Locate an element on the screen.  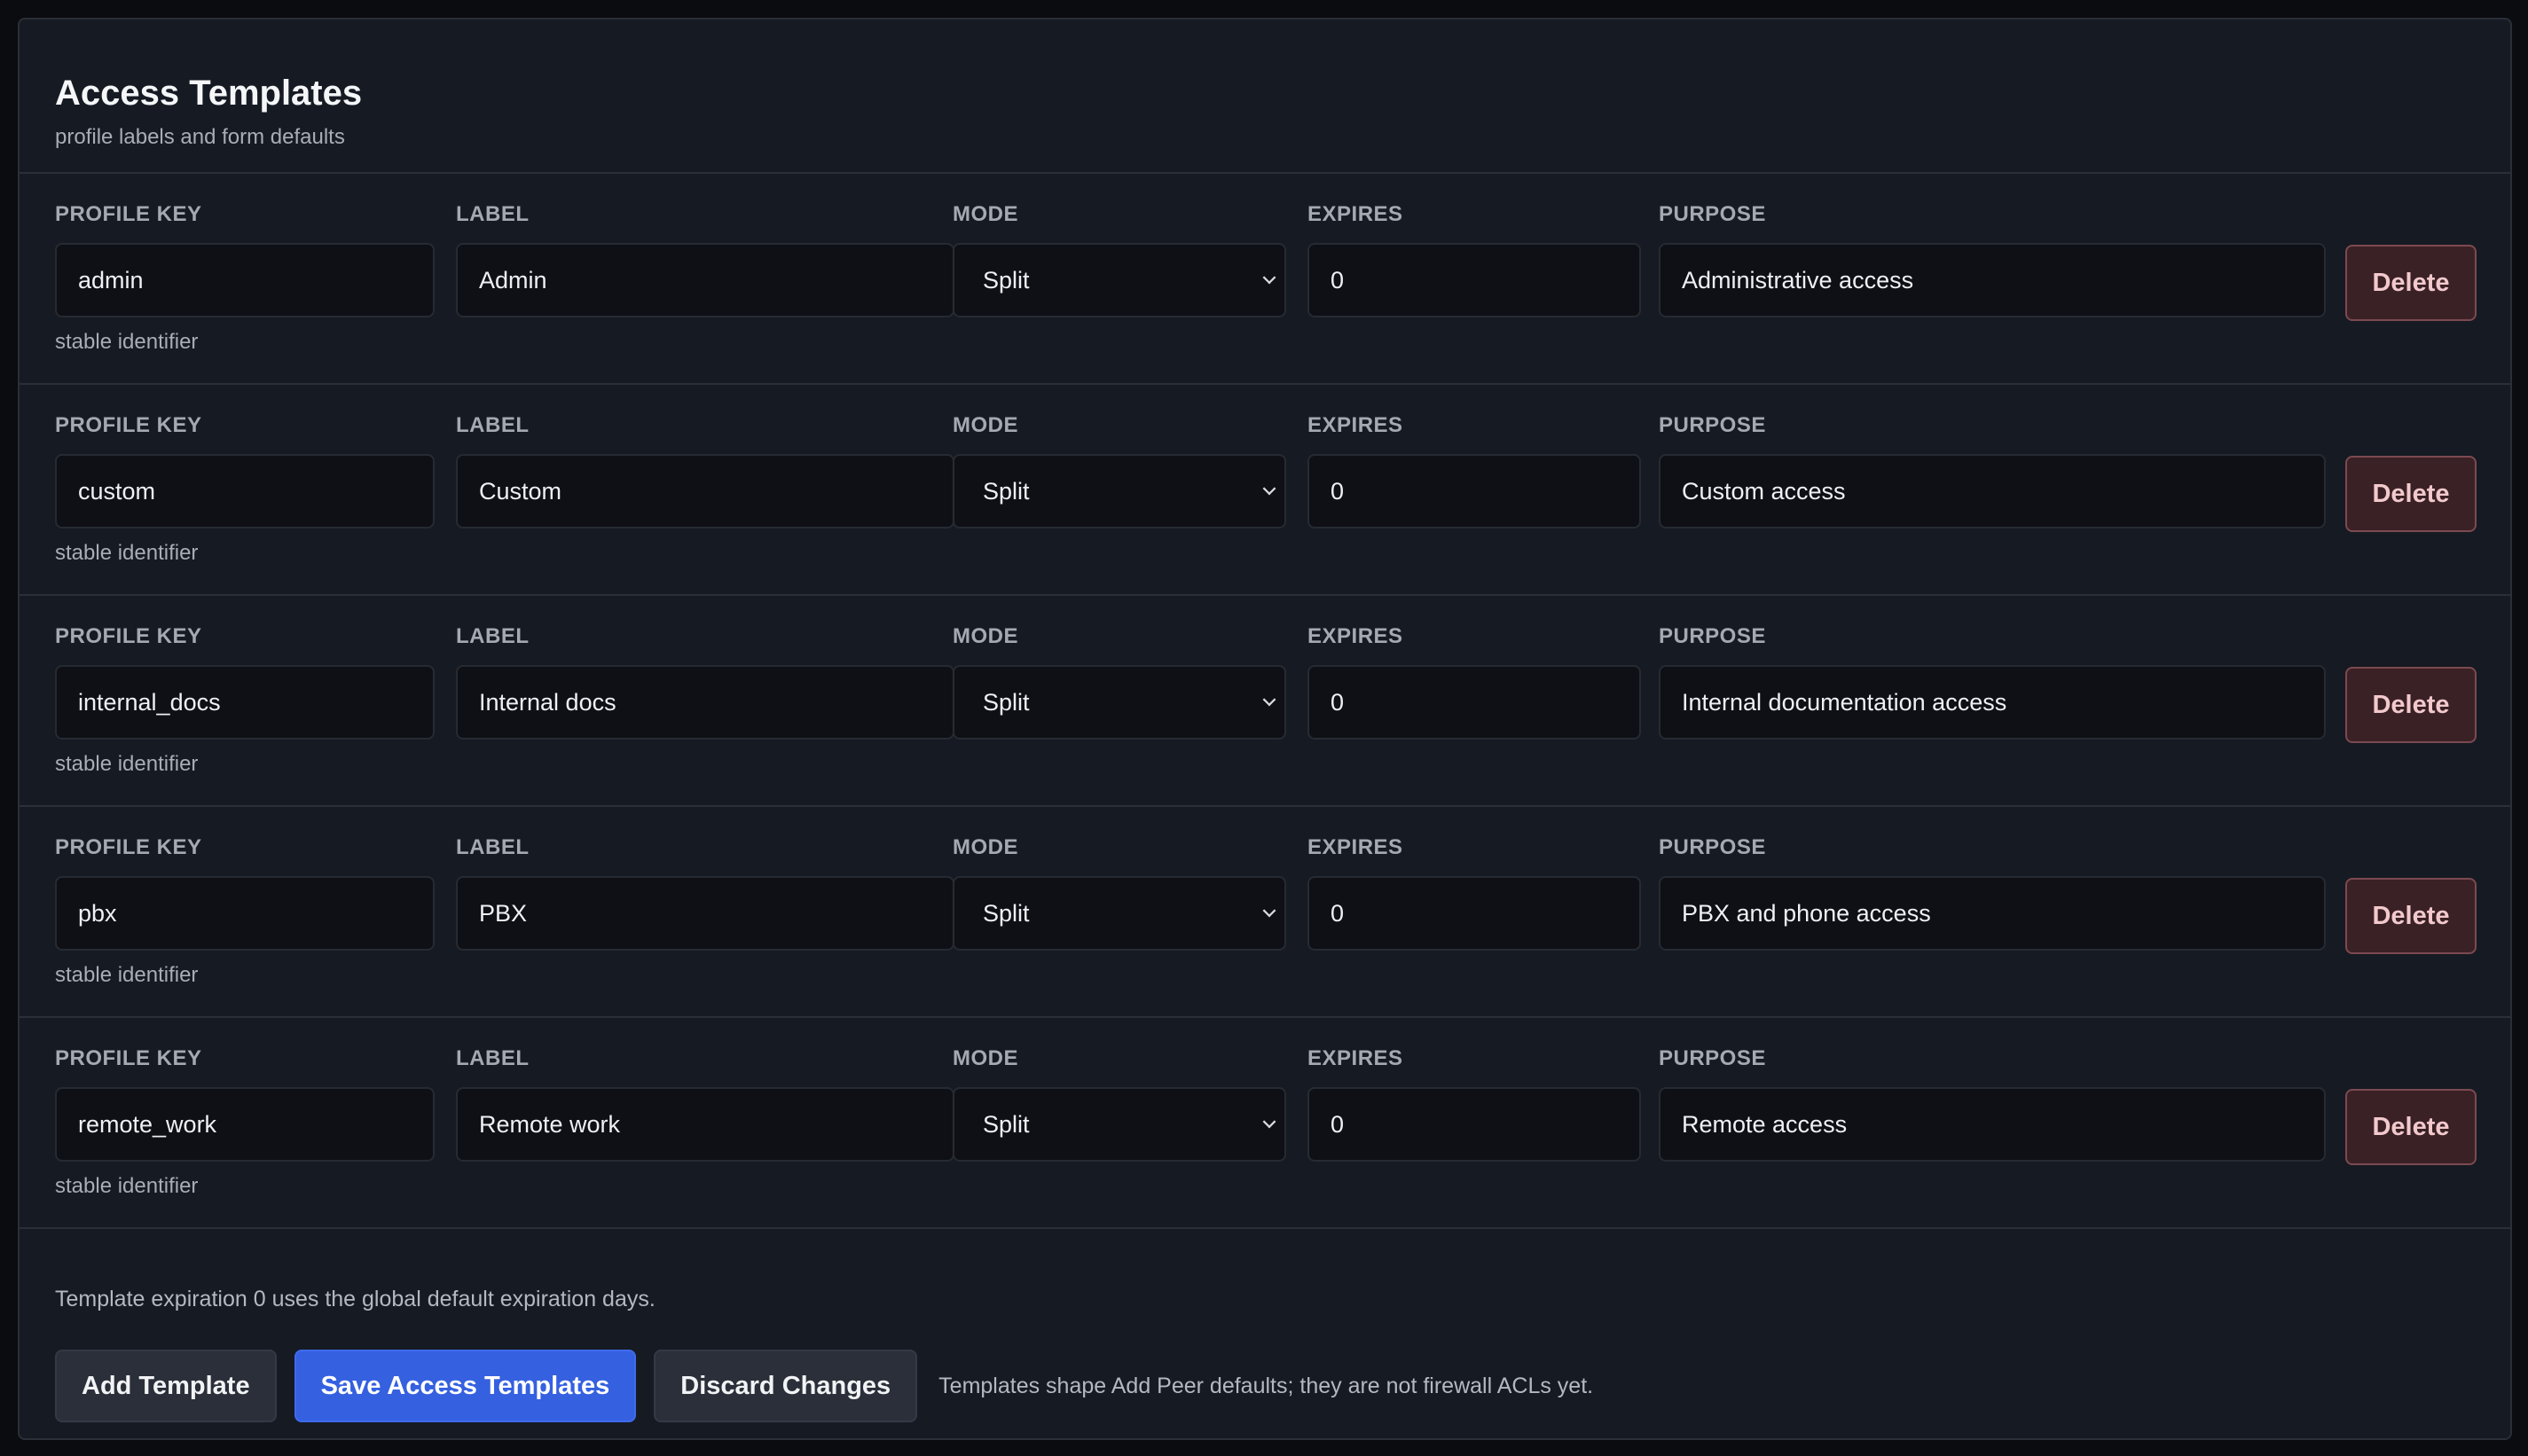
label-field: LABEL Custom is located at coordinates (705, 470).